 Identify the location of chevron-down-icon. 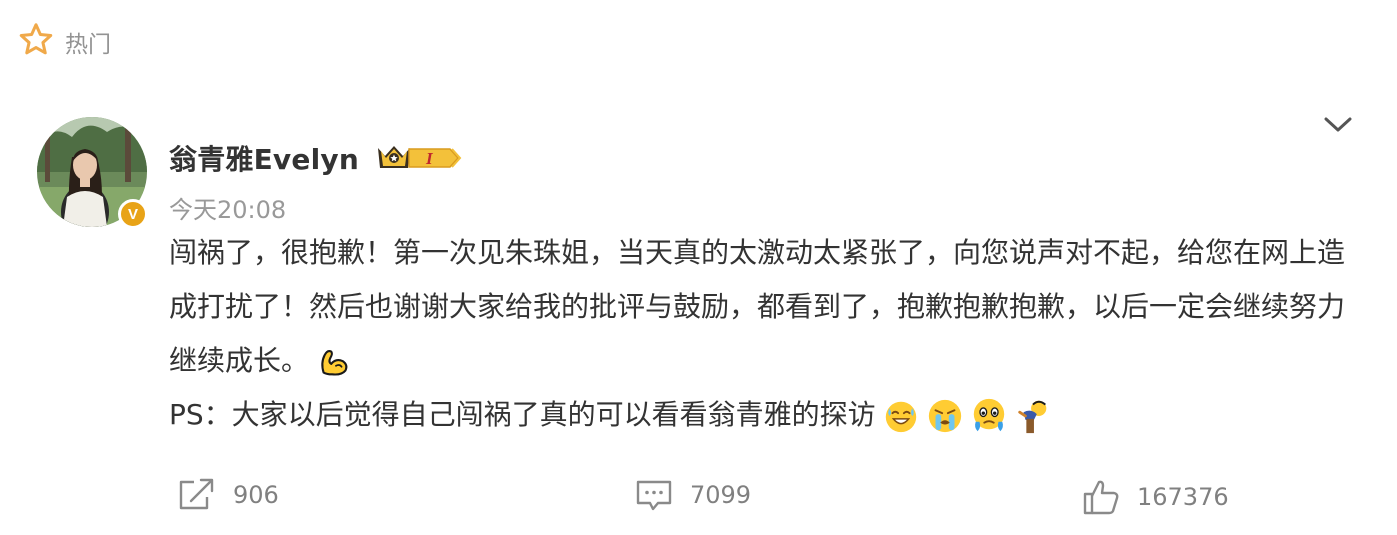
(1338, 124).